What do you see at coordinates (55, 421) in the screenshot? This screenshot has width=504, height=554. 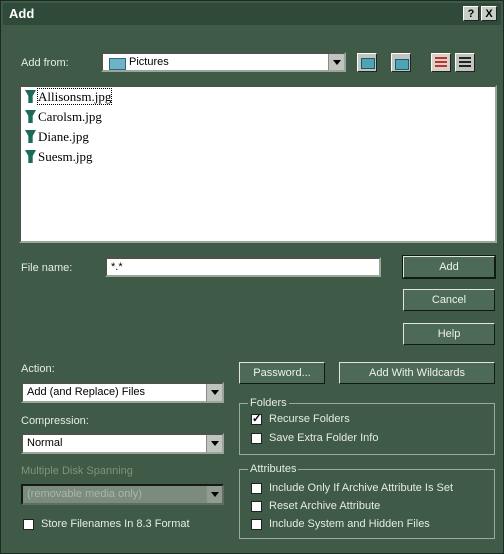 I see `compression-label: Compression:` at bounding box center [55, 421].